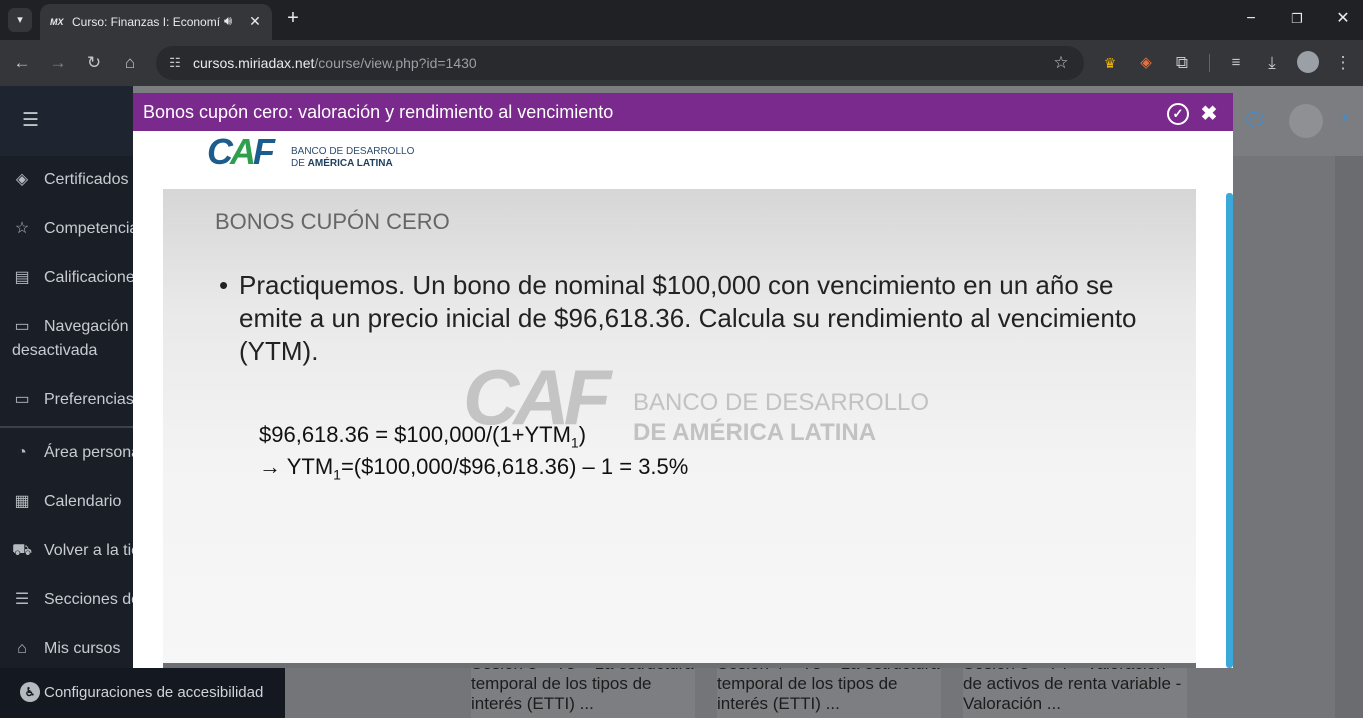  Describe the element at coordinates (22, 599) in the screenshot. I see `list-icon: ☰` at that location.